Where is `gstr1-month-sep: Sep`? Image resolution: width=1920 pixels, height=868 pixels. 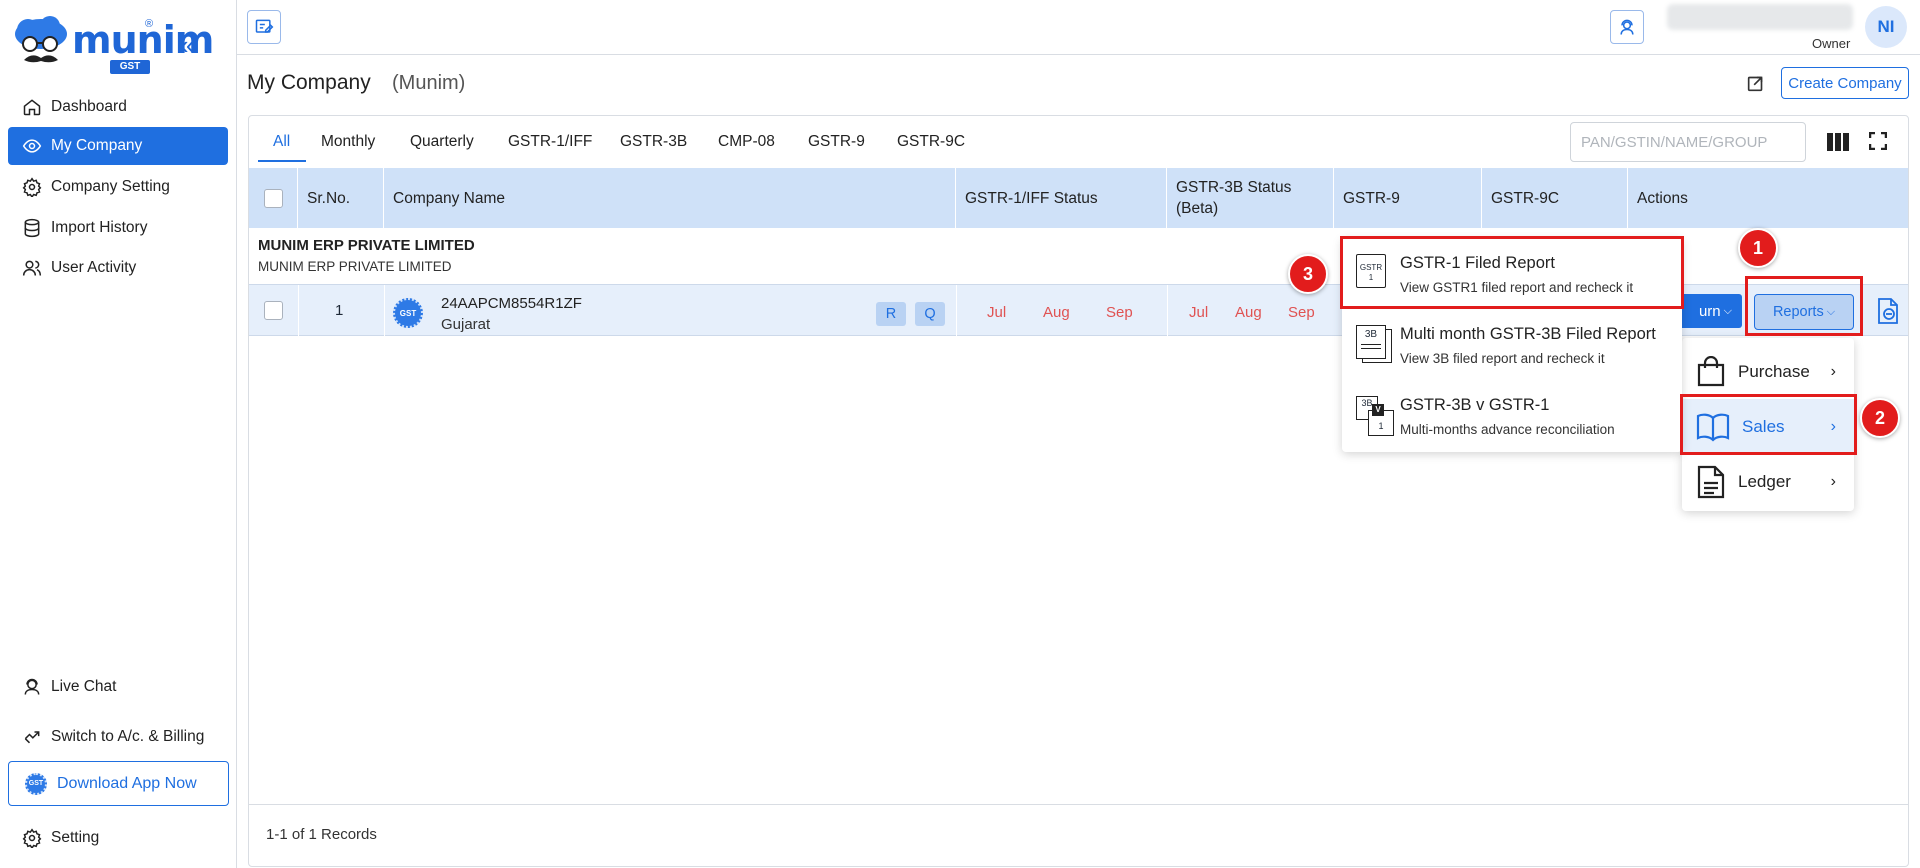
gstr1-month-sep: Sep is located at coordinates (1119, 312).